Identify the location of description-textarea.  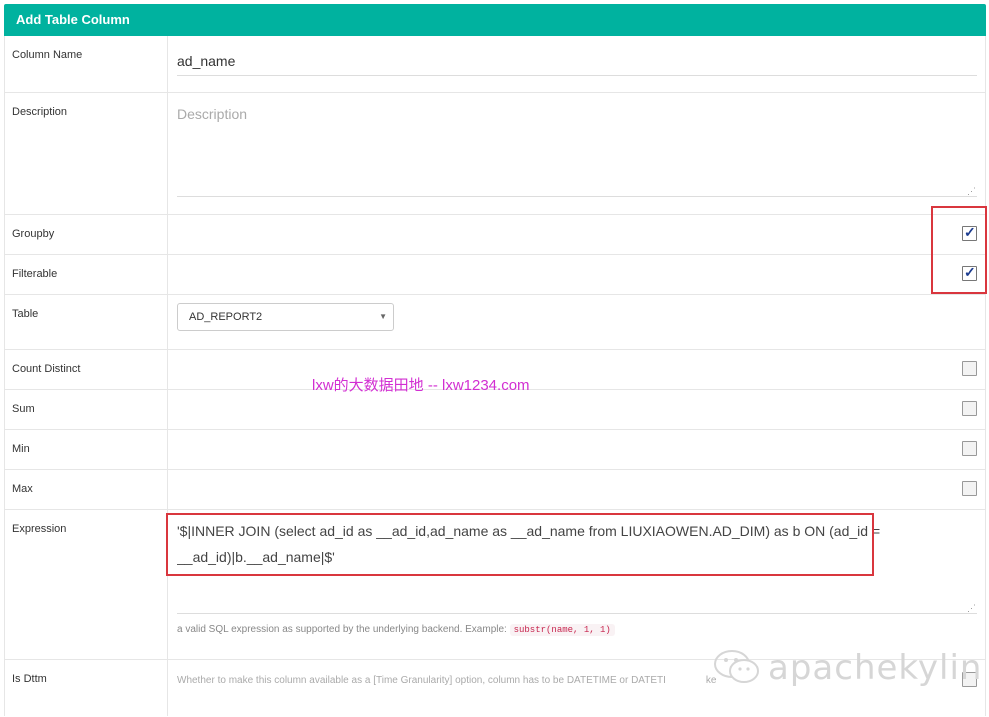
(577, 149).